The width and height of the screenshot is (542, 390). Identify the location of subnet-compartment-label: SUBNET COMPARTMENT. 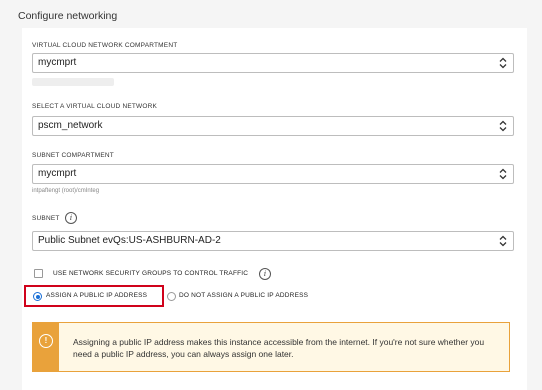
(73, 155).